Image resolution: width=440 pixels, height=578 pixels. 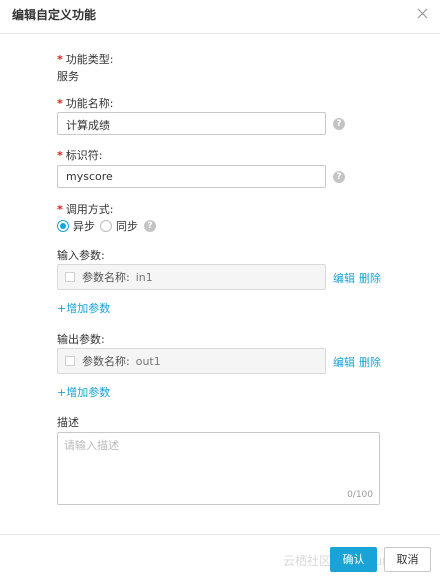 I want to click on output-param-delete-link: 删除, so click(x=370, y=362).